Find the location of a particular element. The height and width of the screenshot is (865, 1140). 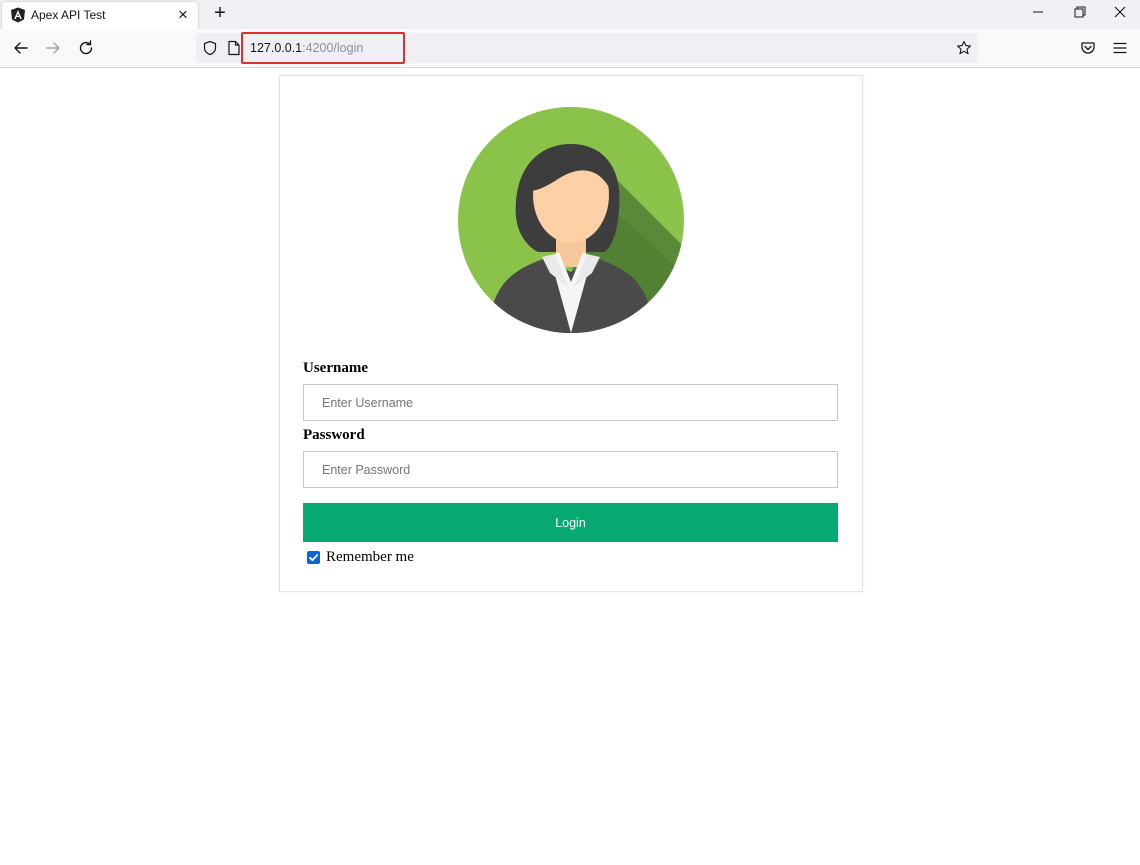

browser-tab: Apex API Test × is located at coordinates (100, 15).